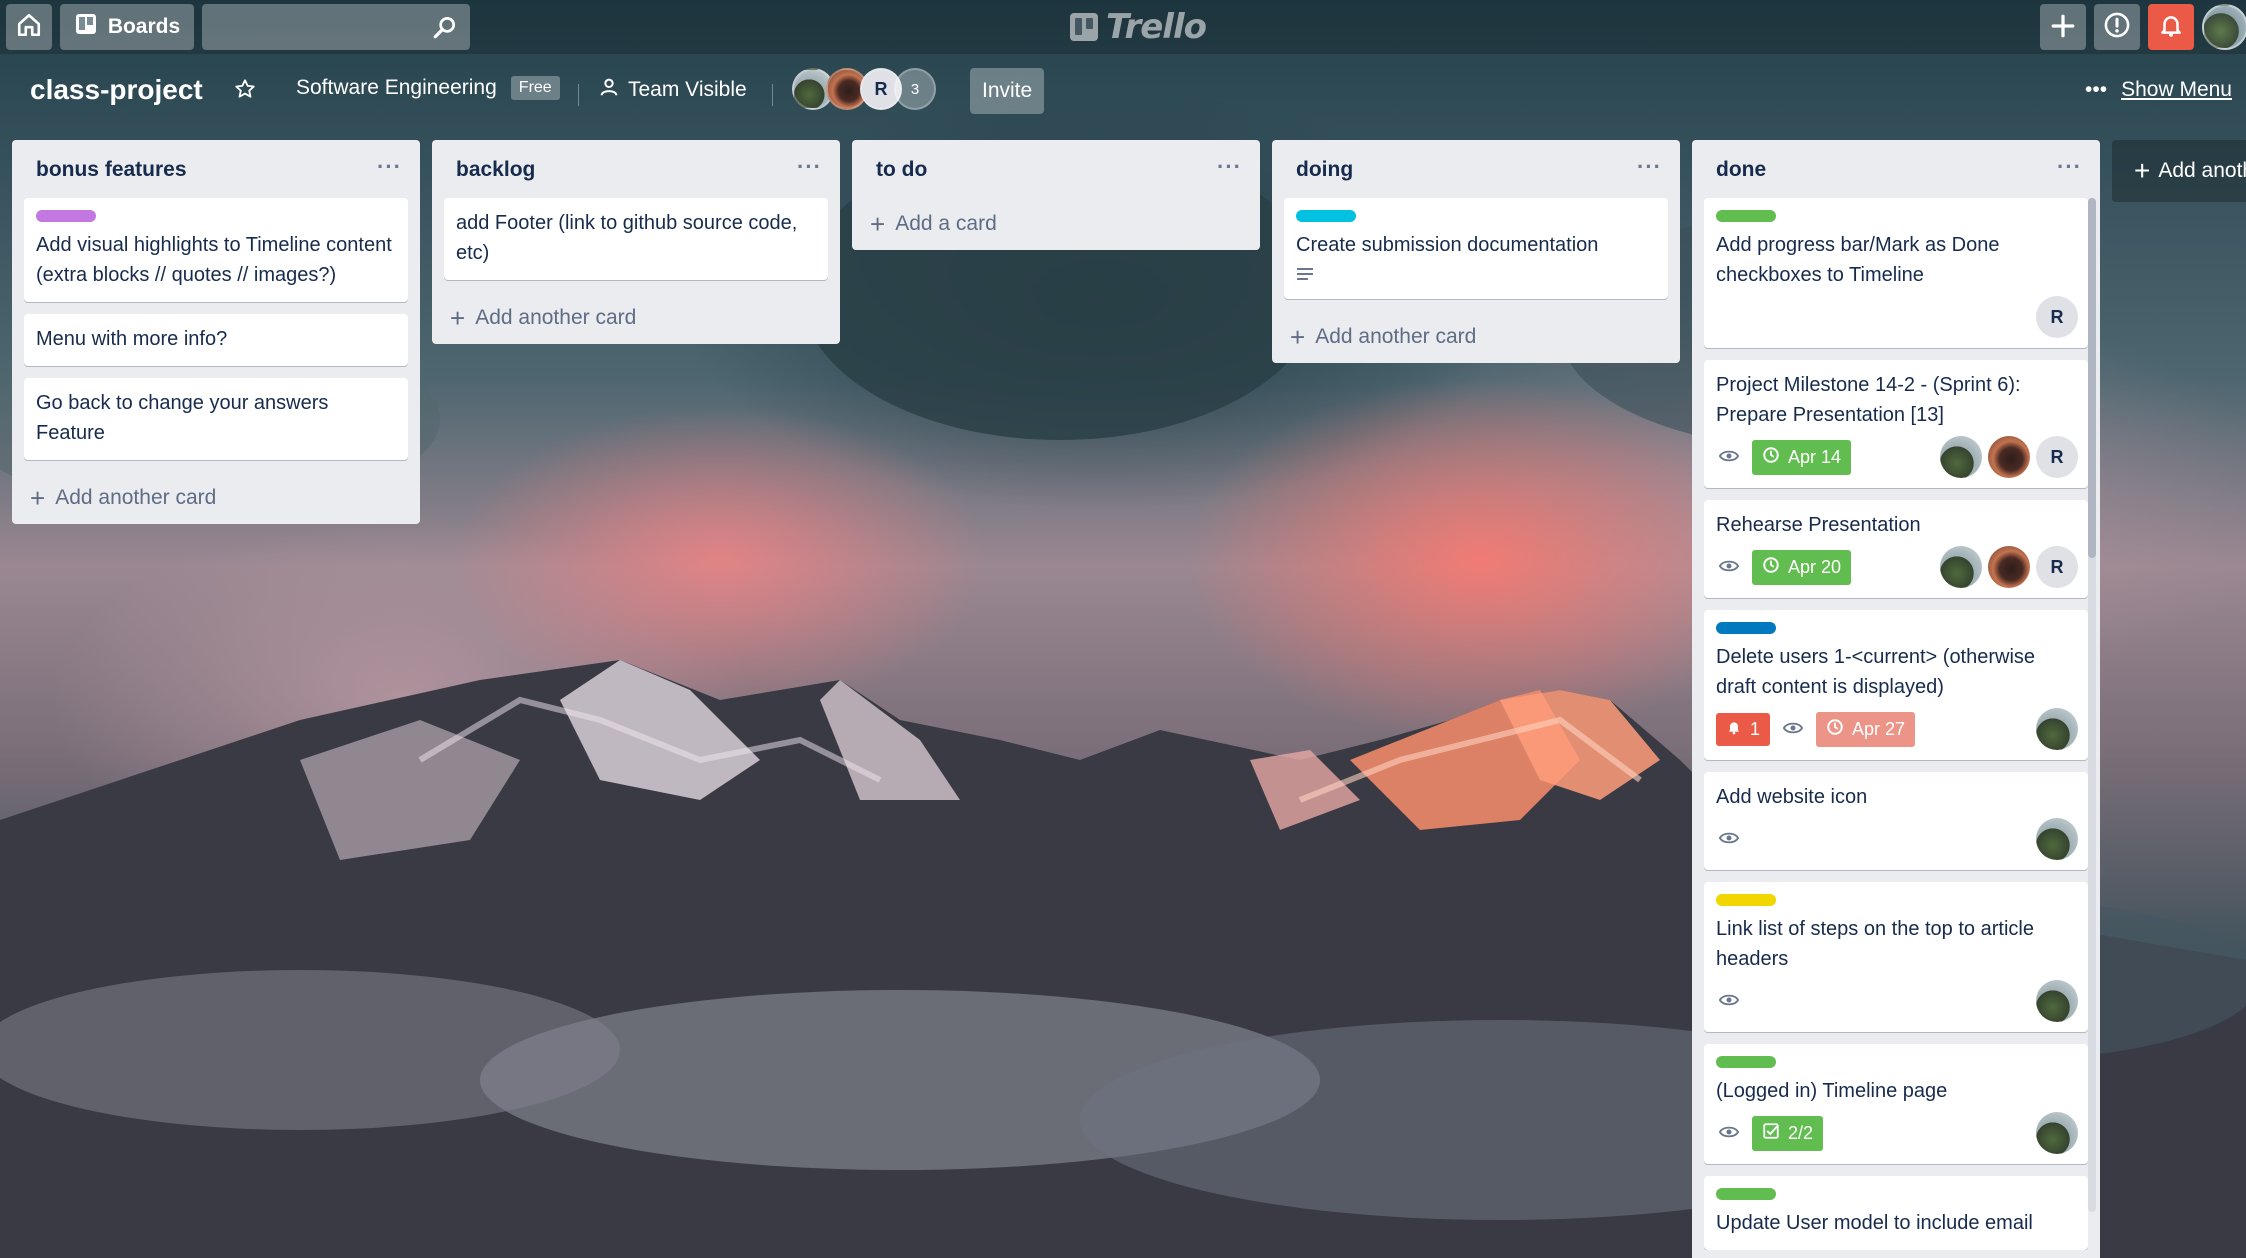 The height and width of the screenshot is (1258, 2246). Describe the element at coordinates (1056, 195) in the screenshot. I see `list-to-do: to do ··· + Add a card` at that location.